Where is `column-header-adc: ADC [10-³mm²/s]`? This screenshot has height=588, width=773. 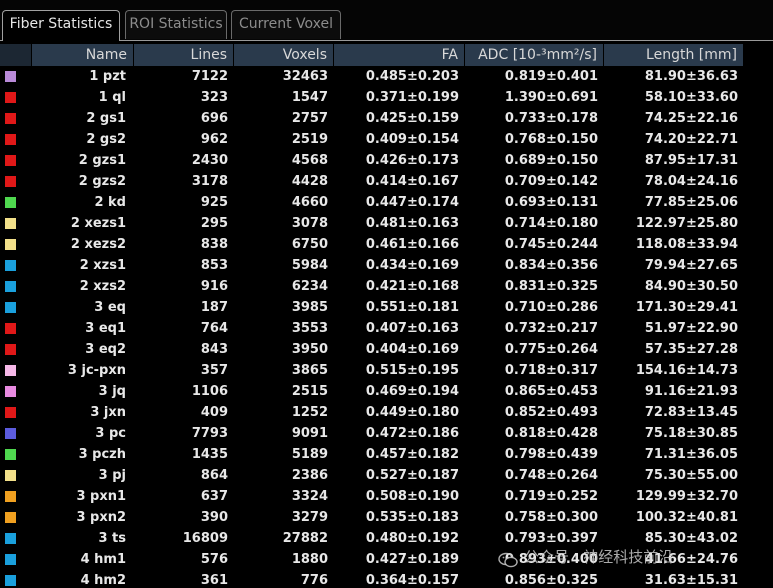
column-header-adc: ADC [10-³mm²/s] is located at coordinates (534, 55).